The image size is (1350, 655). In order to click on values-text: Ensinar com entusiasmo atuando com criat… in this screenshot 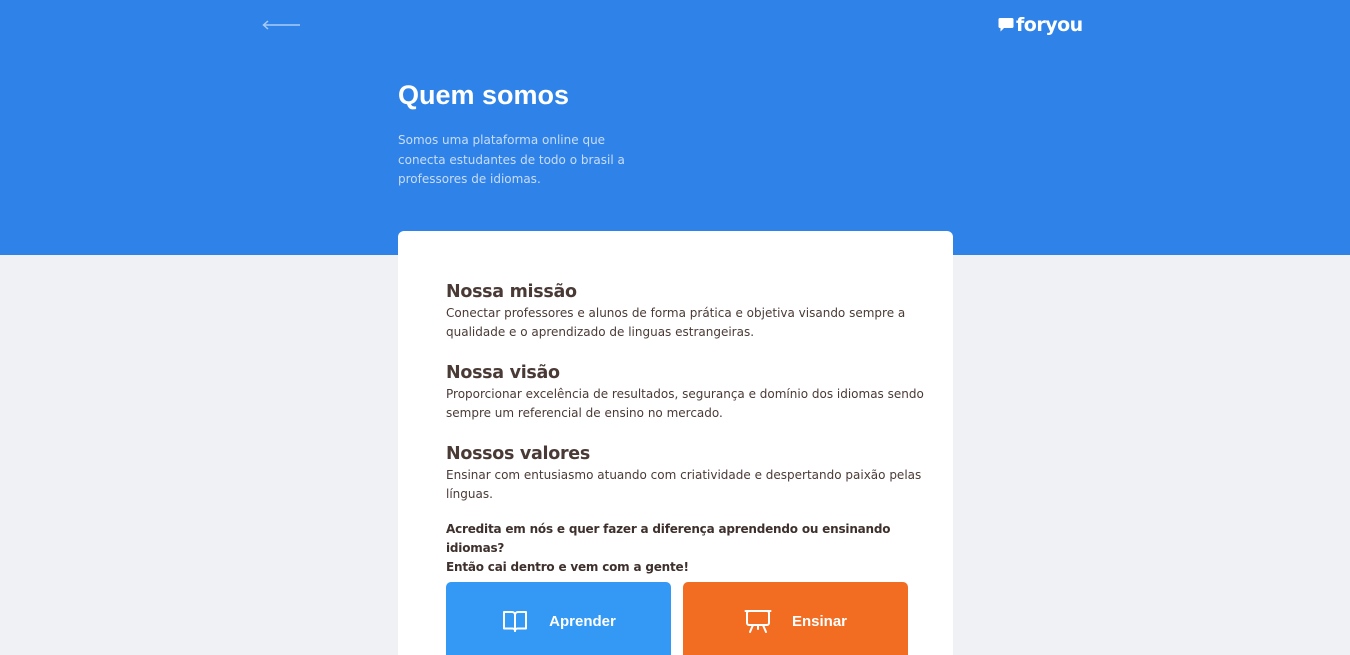, I will do `click(684, 484)`.